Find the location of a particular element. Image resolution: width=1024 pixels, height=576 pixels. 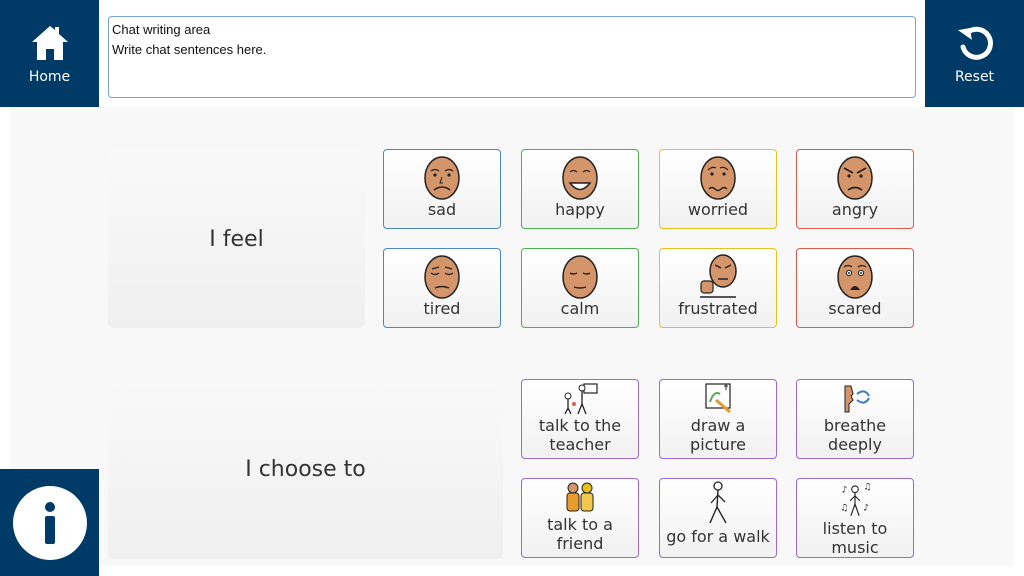

teacher-icon is located at coordinates (581, 399).